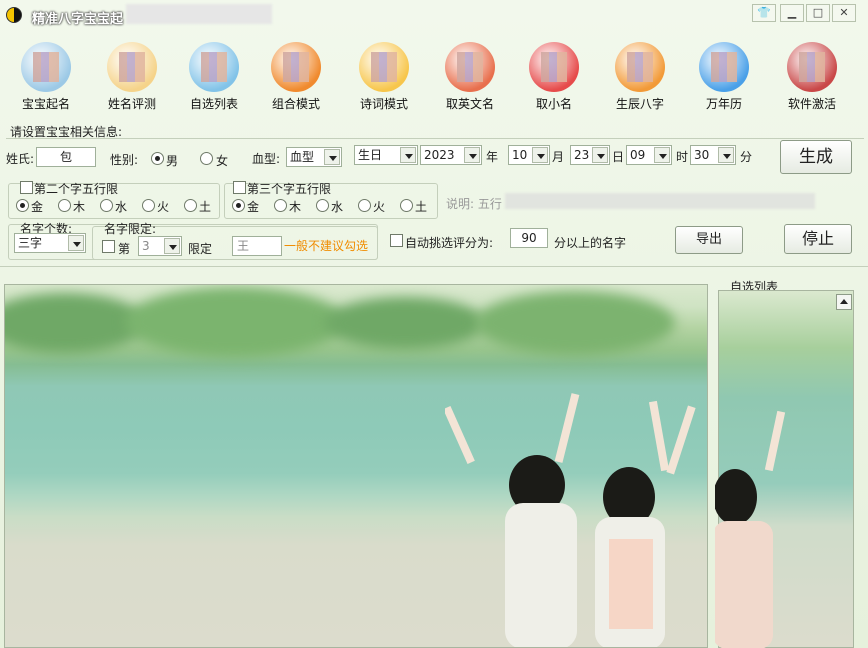 The height and width of the screenshot is (648, 868). What do you see at coordinates (384, 76) in the screenshot?
I see `toolbar-button-4: 诗词模式` at bounding box center [384, 76].